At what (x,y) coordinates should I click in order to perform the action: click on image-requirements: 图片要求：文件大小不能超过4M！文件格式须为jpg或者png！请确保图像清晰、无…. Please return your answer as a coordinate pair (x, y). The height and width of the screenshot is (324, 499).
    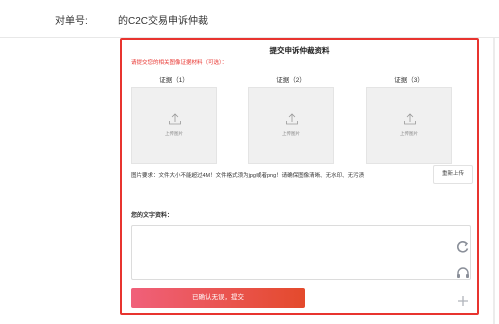
    Looking at the image, I should click on (248, 176).